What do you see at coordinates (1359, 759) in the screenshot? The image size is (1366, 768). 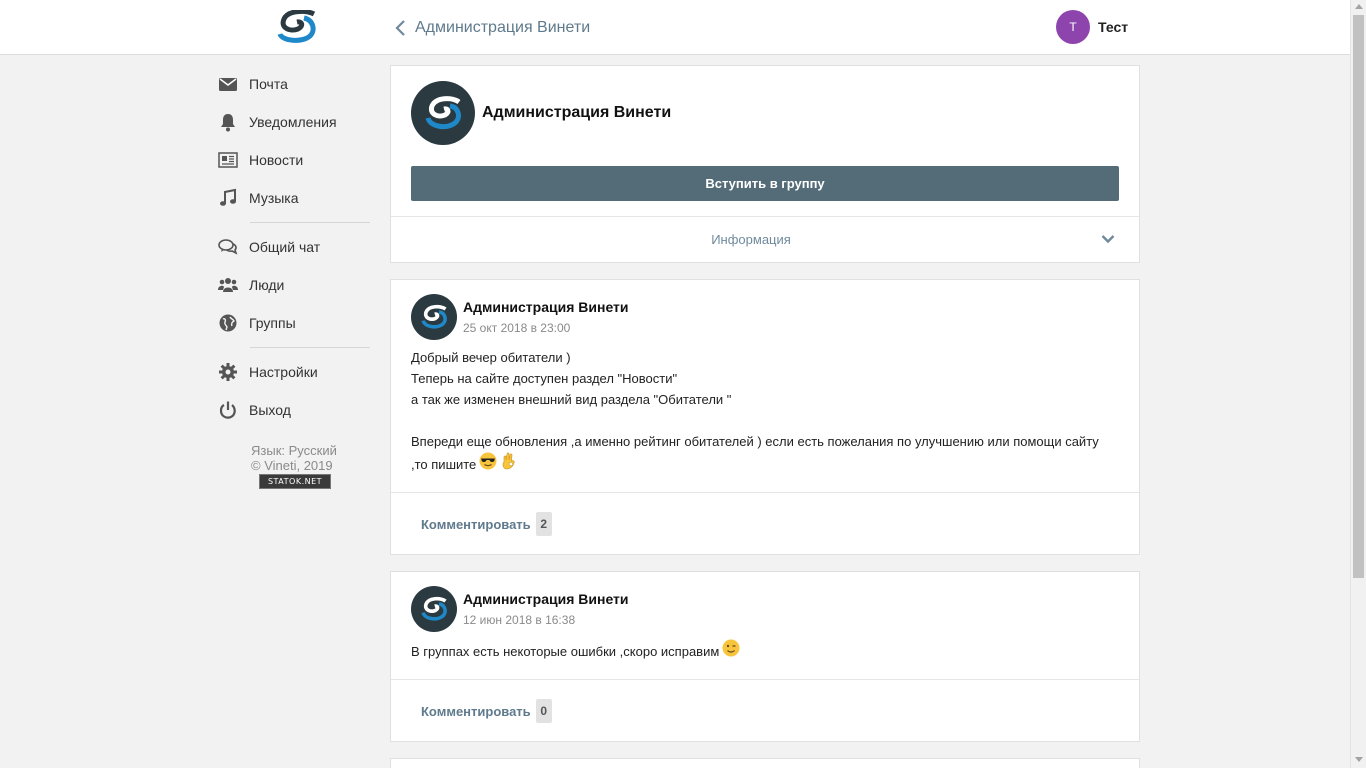 I see `scroll-down-arrow` at bounding box center [1359, 759].